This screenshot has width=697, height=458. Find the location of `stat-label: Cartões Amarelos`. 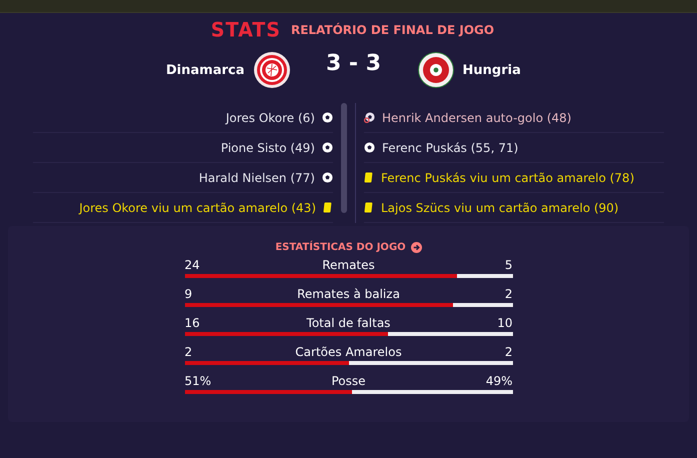

stat-label: Cartões Amarelos is located at coordinates (348, 352).